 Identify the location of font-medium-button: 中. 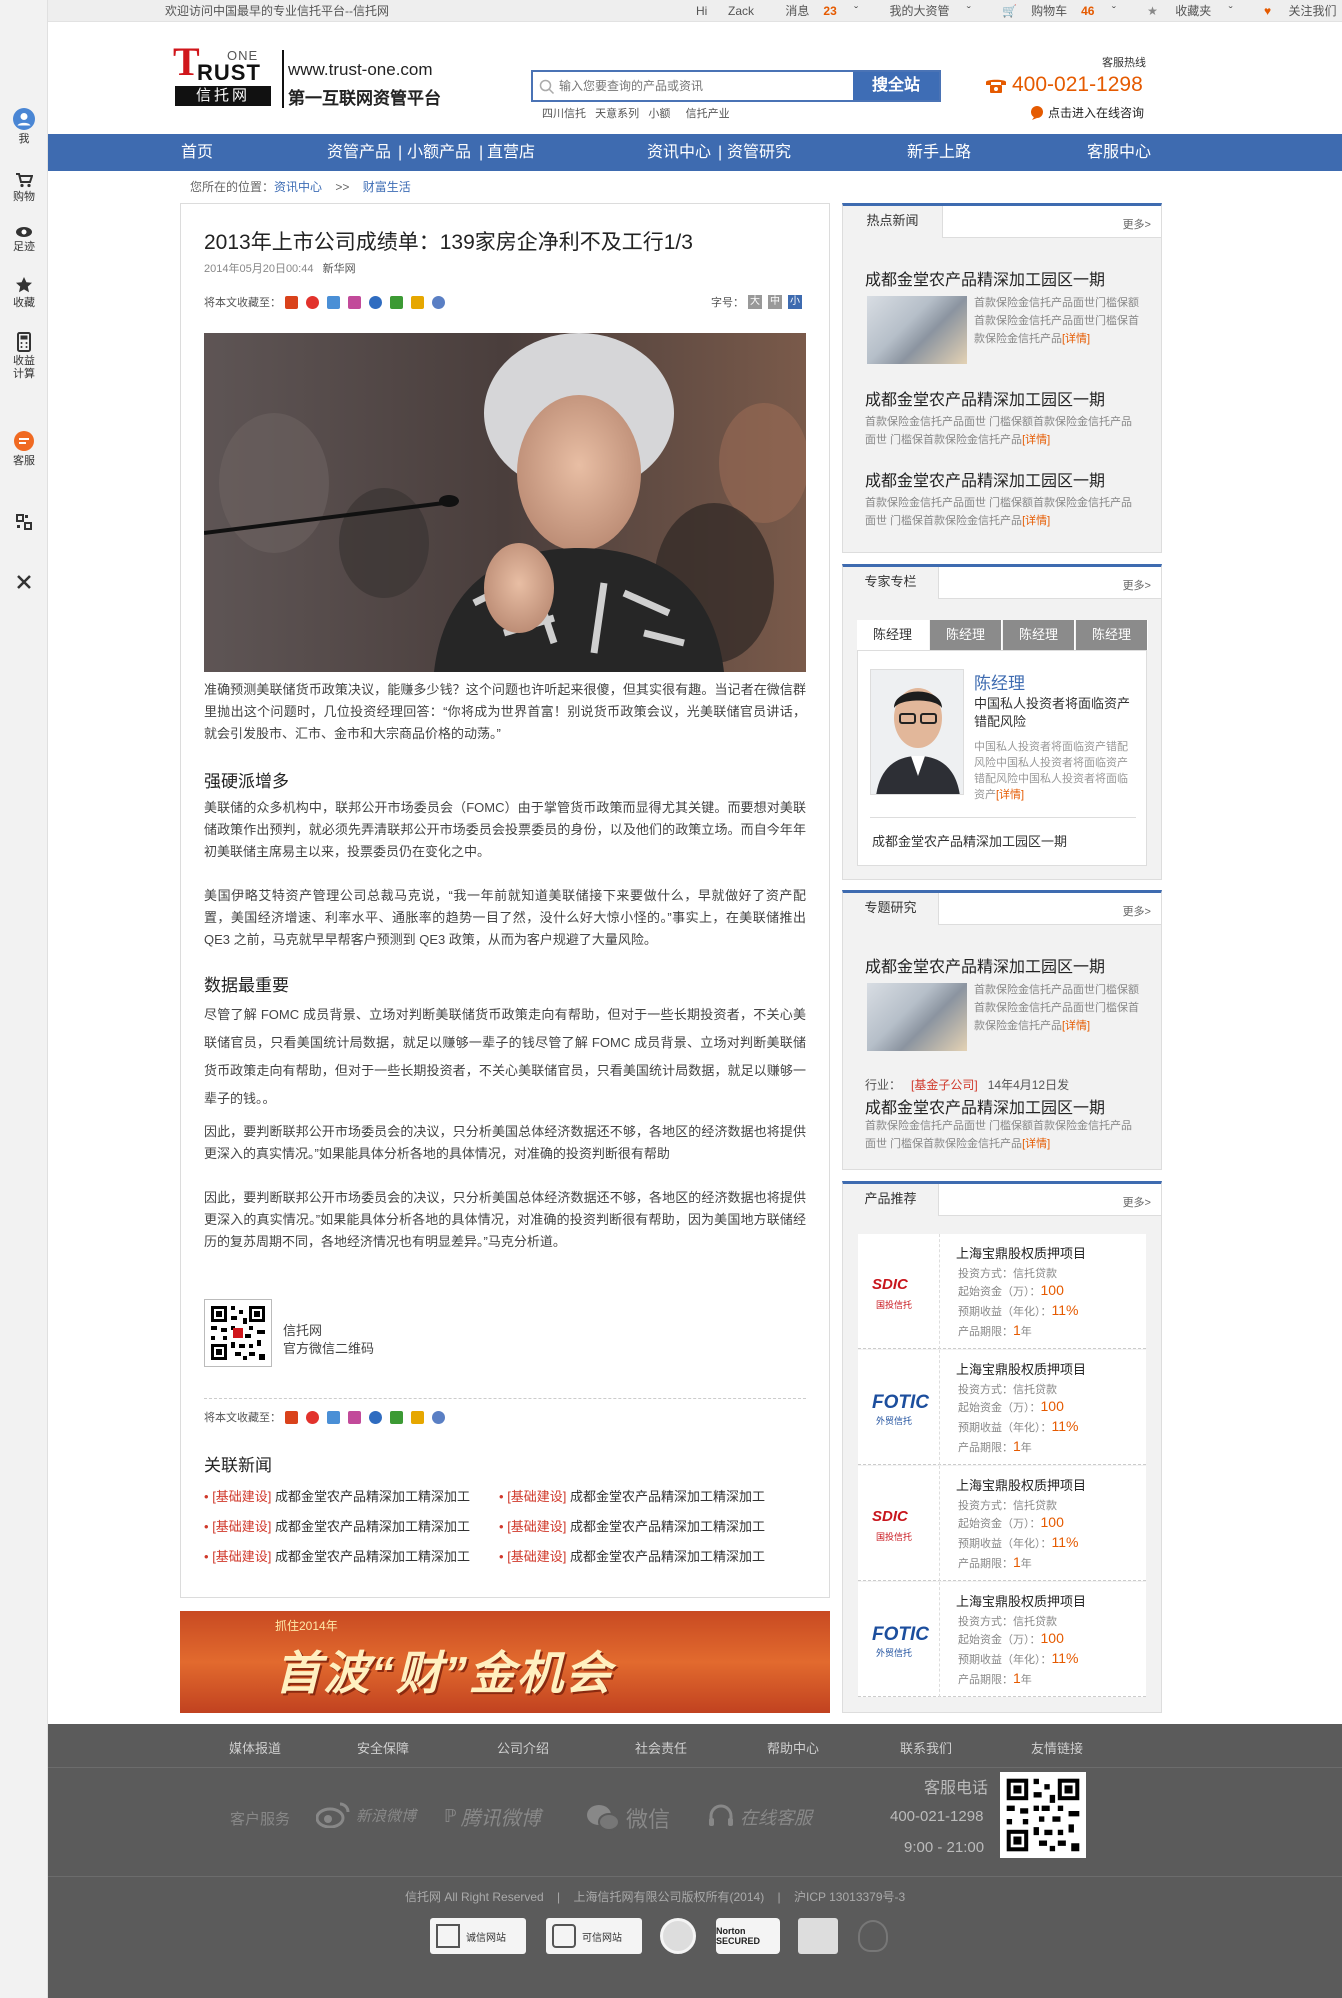
(775, 302).